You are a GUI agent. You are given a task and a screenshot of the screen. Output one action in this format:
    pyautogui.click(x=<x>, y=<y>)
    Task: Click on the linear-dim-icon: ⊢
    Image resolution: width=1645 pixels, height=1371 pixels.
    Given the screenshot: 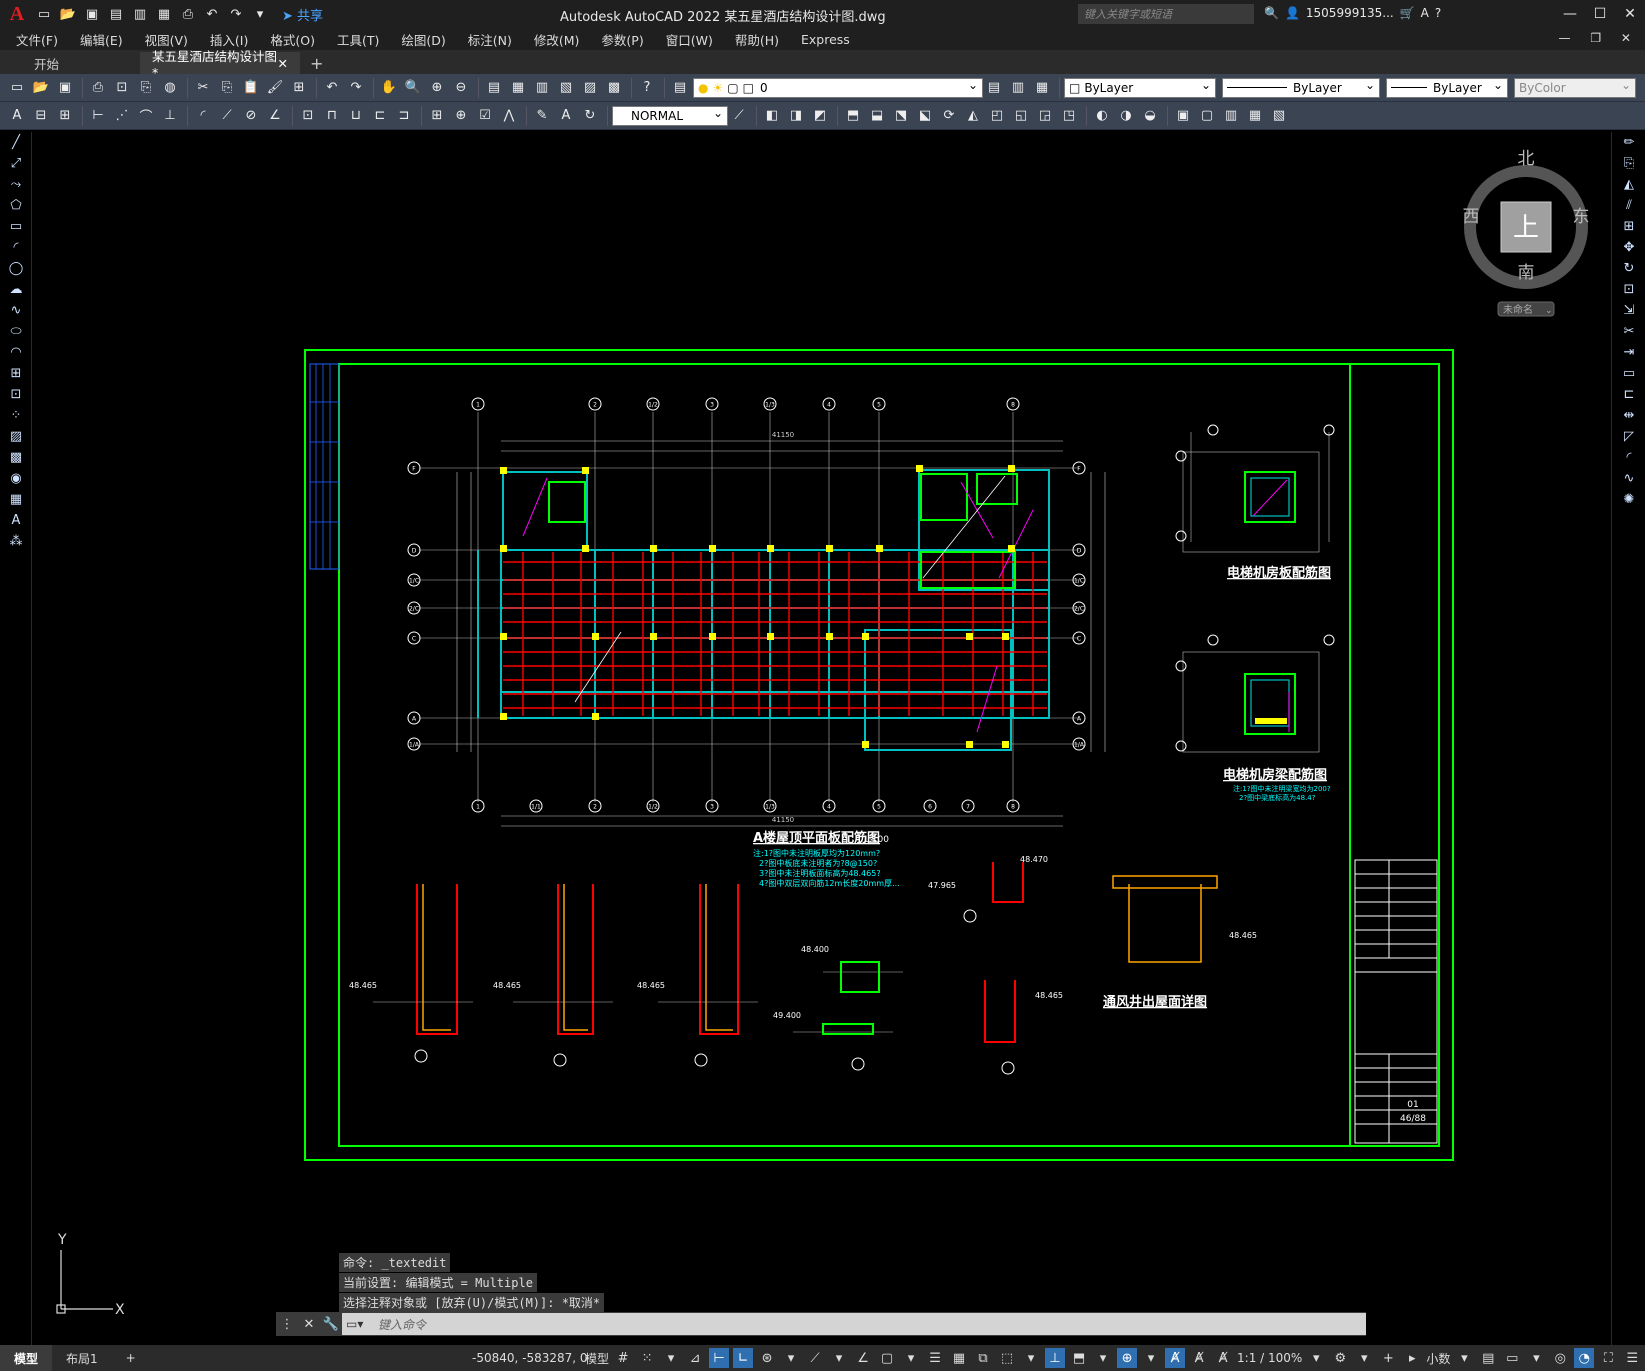 What is the action you would take?
    pyautogui.click(x=98, y=116)
    